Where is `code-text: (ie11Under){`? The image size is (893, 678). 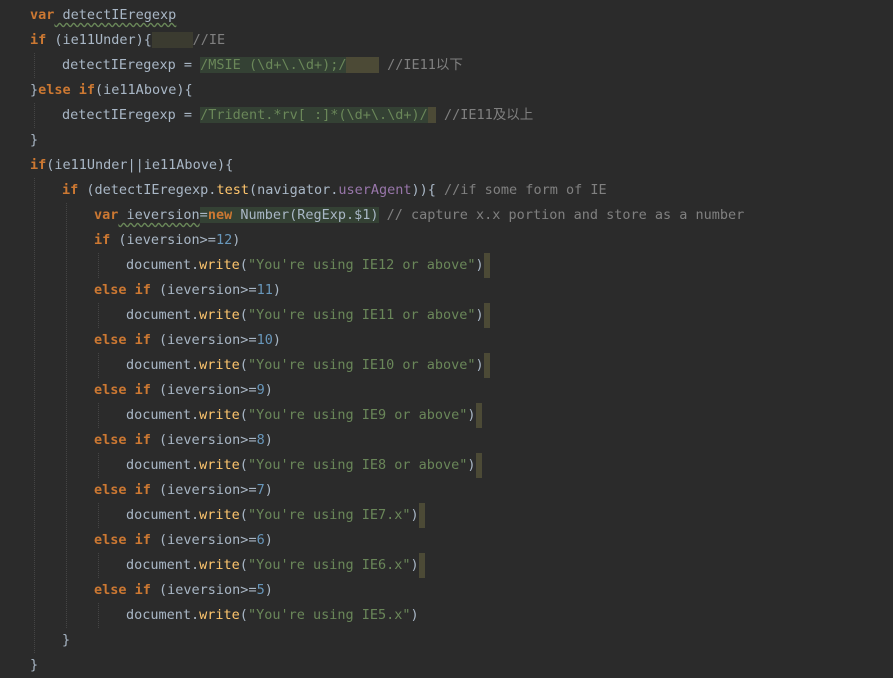
code-text: (ie11Under){ is located at coordinates (99, 40).